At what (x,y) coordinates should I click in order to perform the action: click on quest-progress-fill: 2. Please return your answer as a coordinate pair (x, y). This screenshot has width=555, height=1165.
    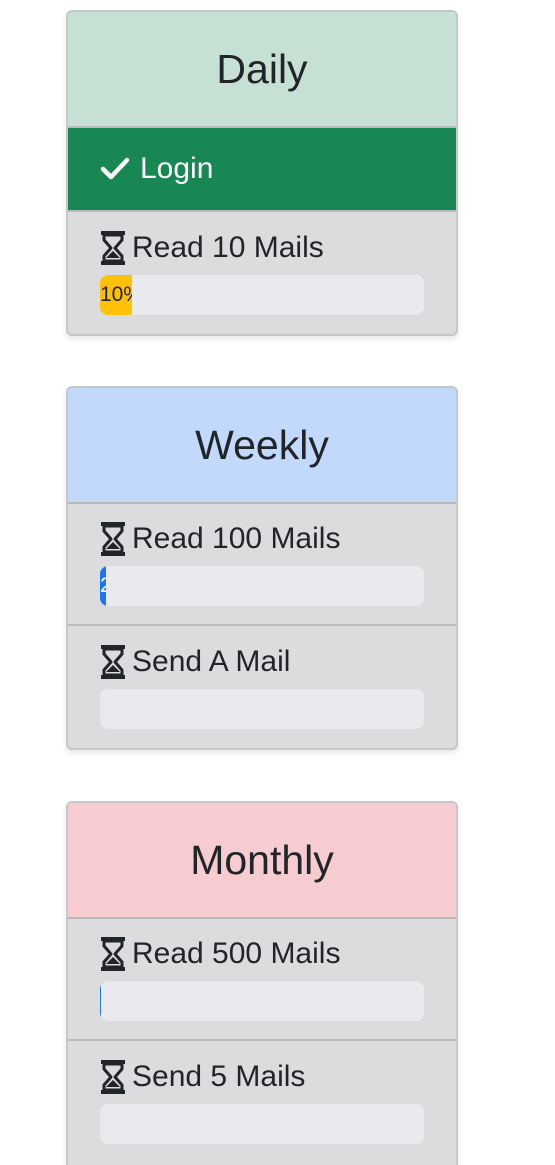
    Looking at the image, I should click on (103, 586).